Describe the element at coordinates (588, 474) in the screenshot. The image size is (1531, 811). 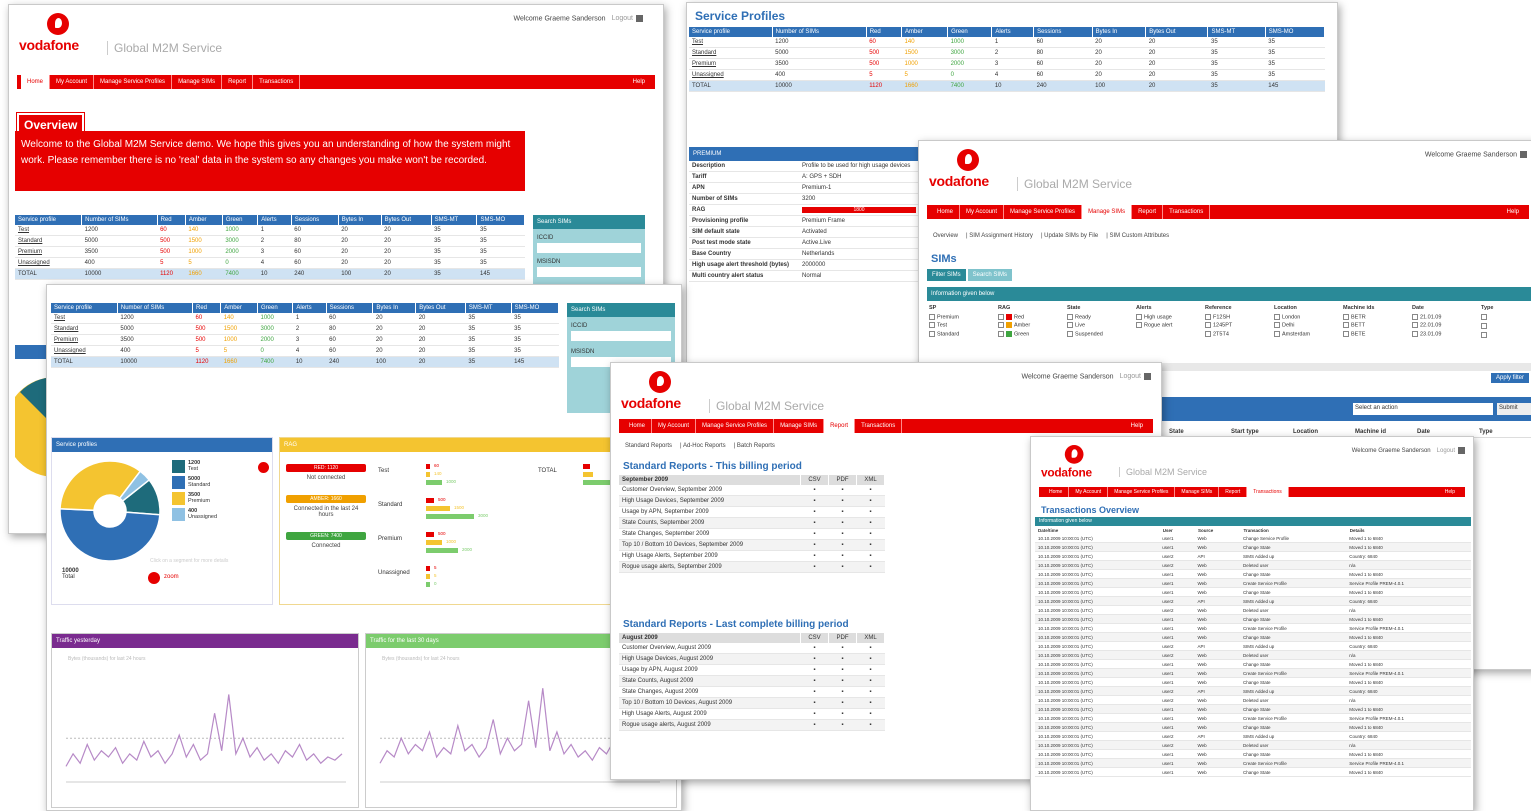
I see `rag-total-bar` at that location.